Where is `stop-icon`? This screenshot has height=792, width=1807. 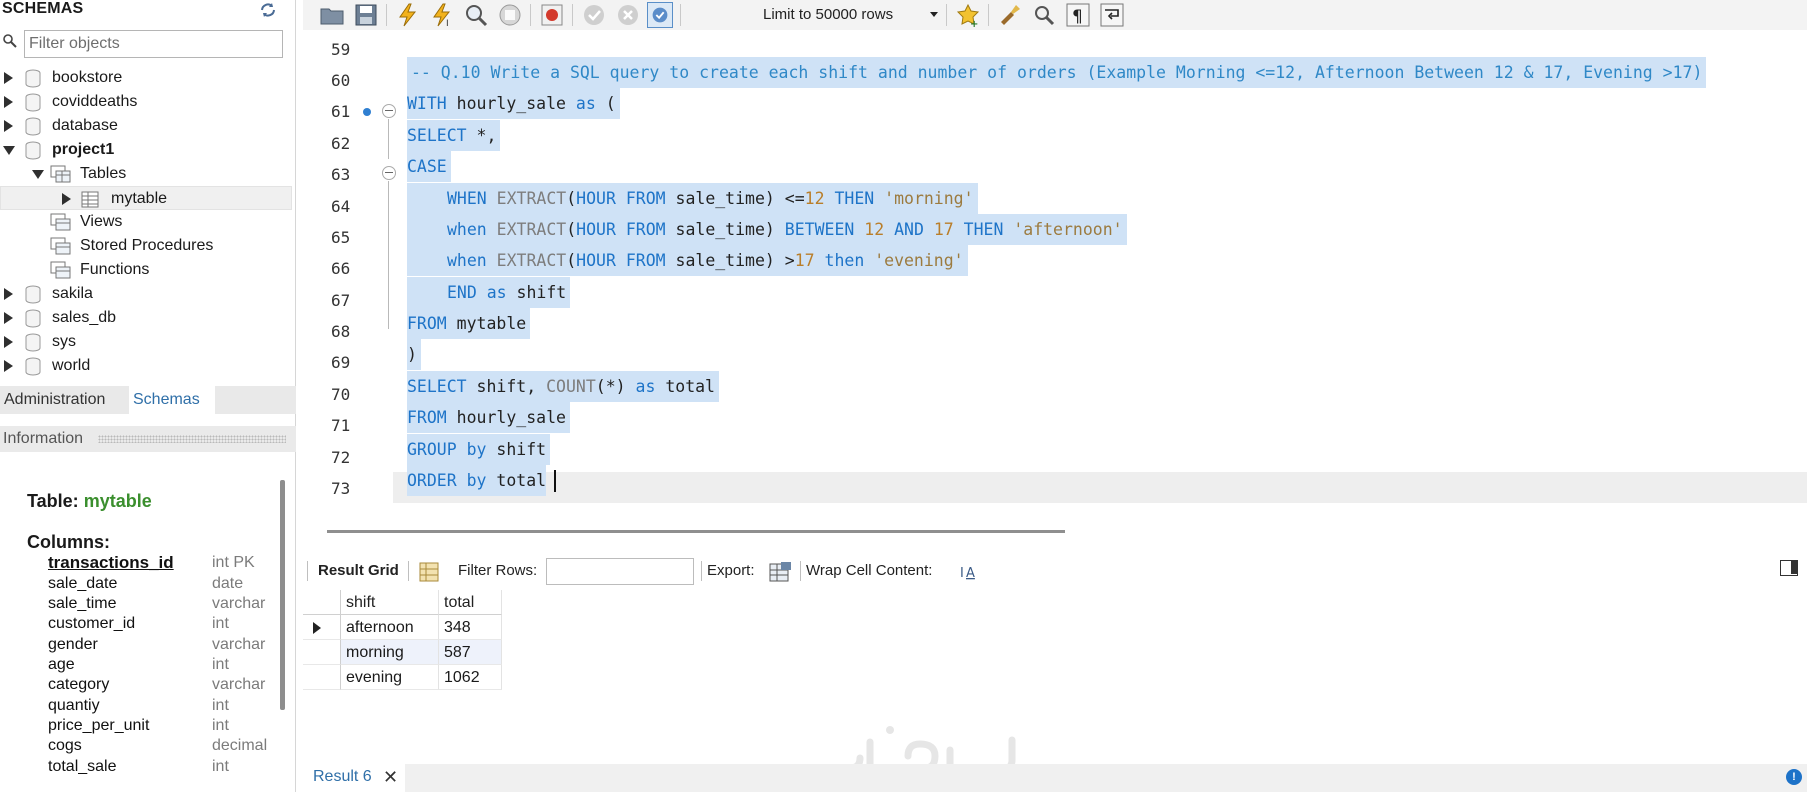 stop-icon is located at coordinates (510, 15).